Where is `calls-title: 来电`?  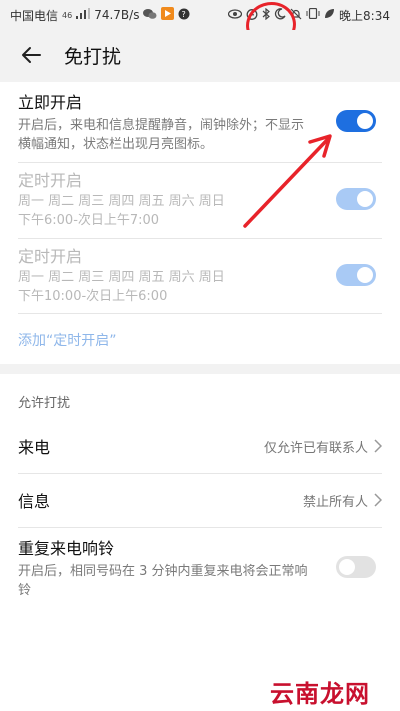
calls-title: 来电 is located at coordinates (34, 447).